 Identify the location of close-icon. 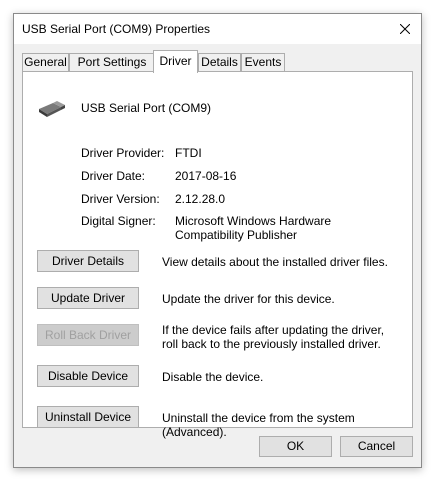
(405, 29).